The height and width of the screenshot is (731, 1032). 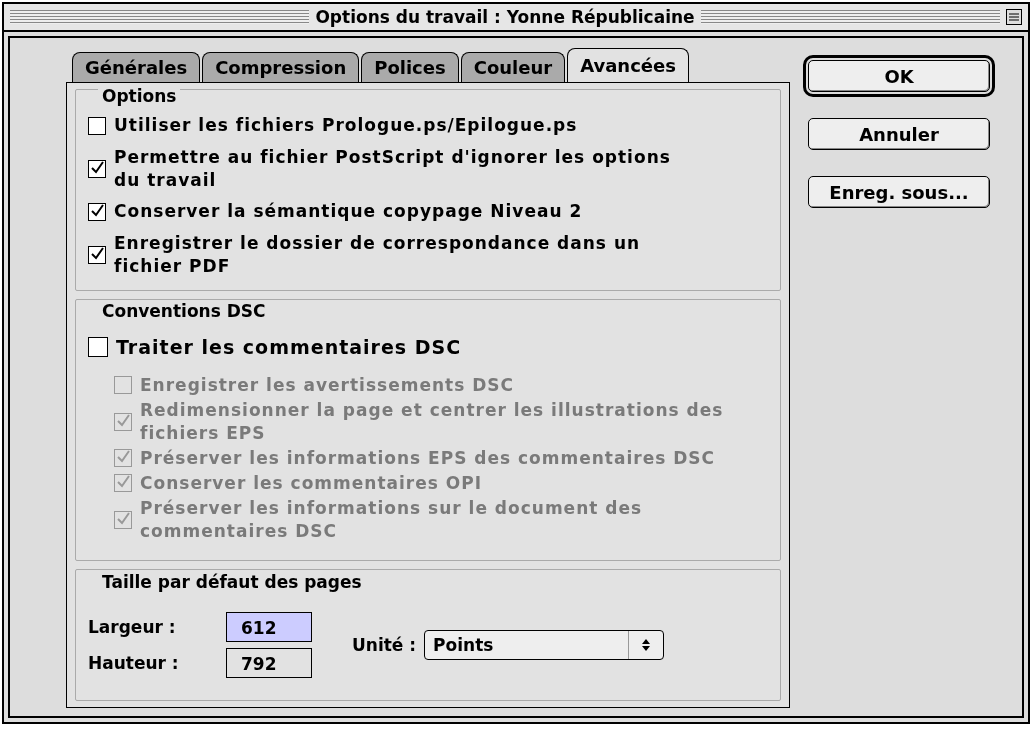 I want to click on checkbox-label: Enregistrer le dossier de correspondance dans un fichier PDF, so click(x=378, y=254).